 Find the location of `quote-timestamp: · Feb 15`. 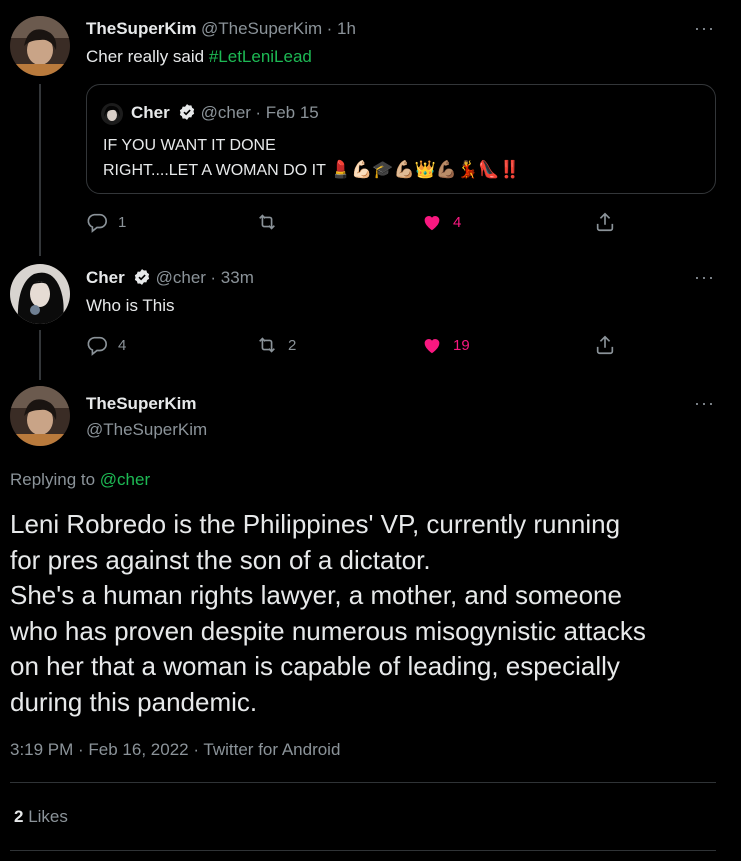

quote-timestamp: · Feb 15 is located at coordinates (287, 112).